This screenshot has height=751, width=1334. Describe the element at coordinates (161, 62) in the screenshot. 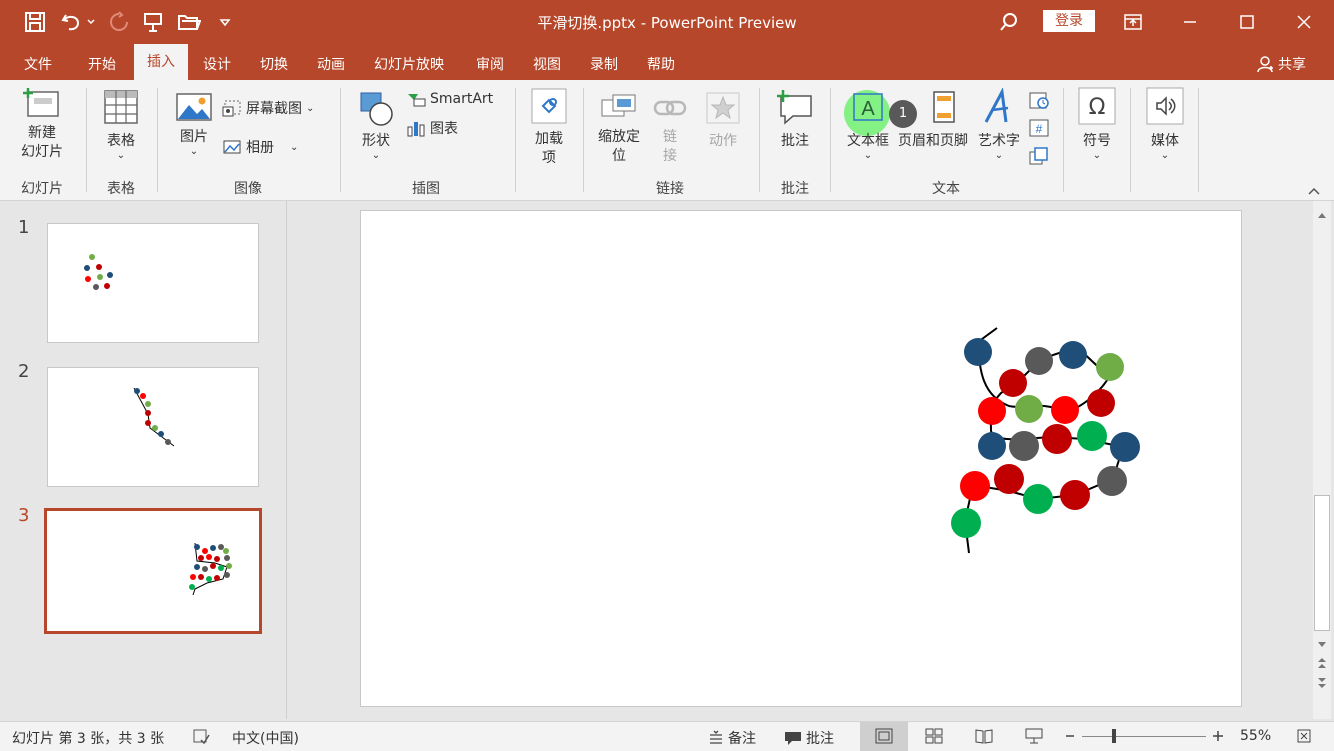

I see `tab-insert: 插入` at that location.